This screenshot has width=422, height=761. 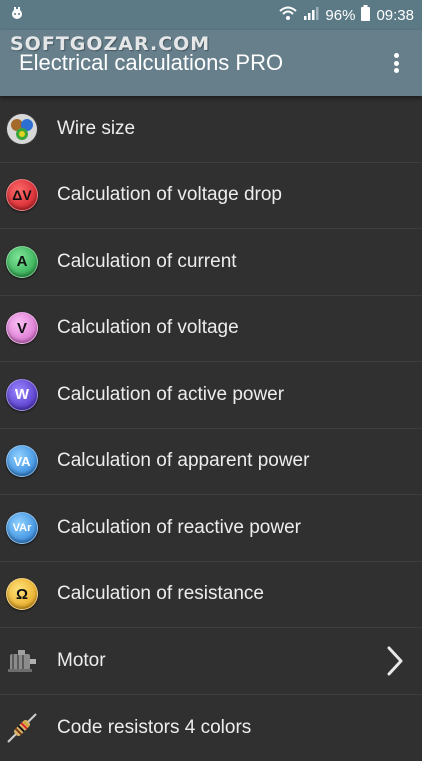 I want to click on list-item-label: Calculation of active power, so click(x=170, y=395).